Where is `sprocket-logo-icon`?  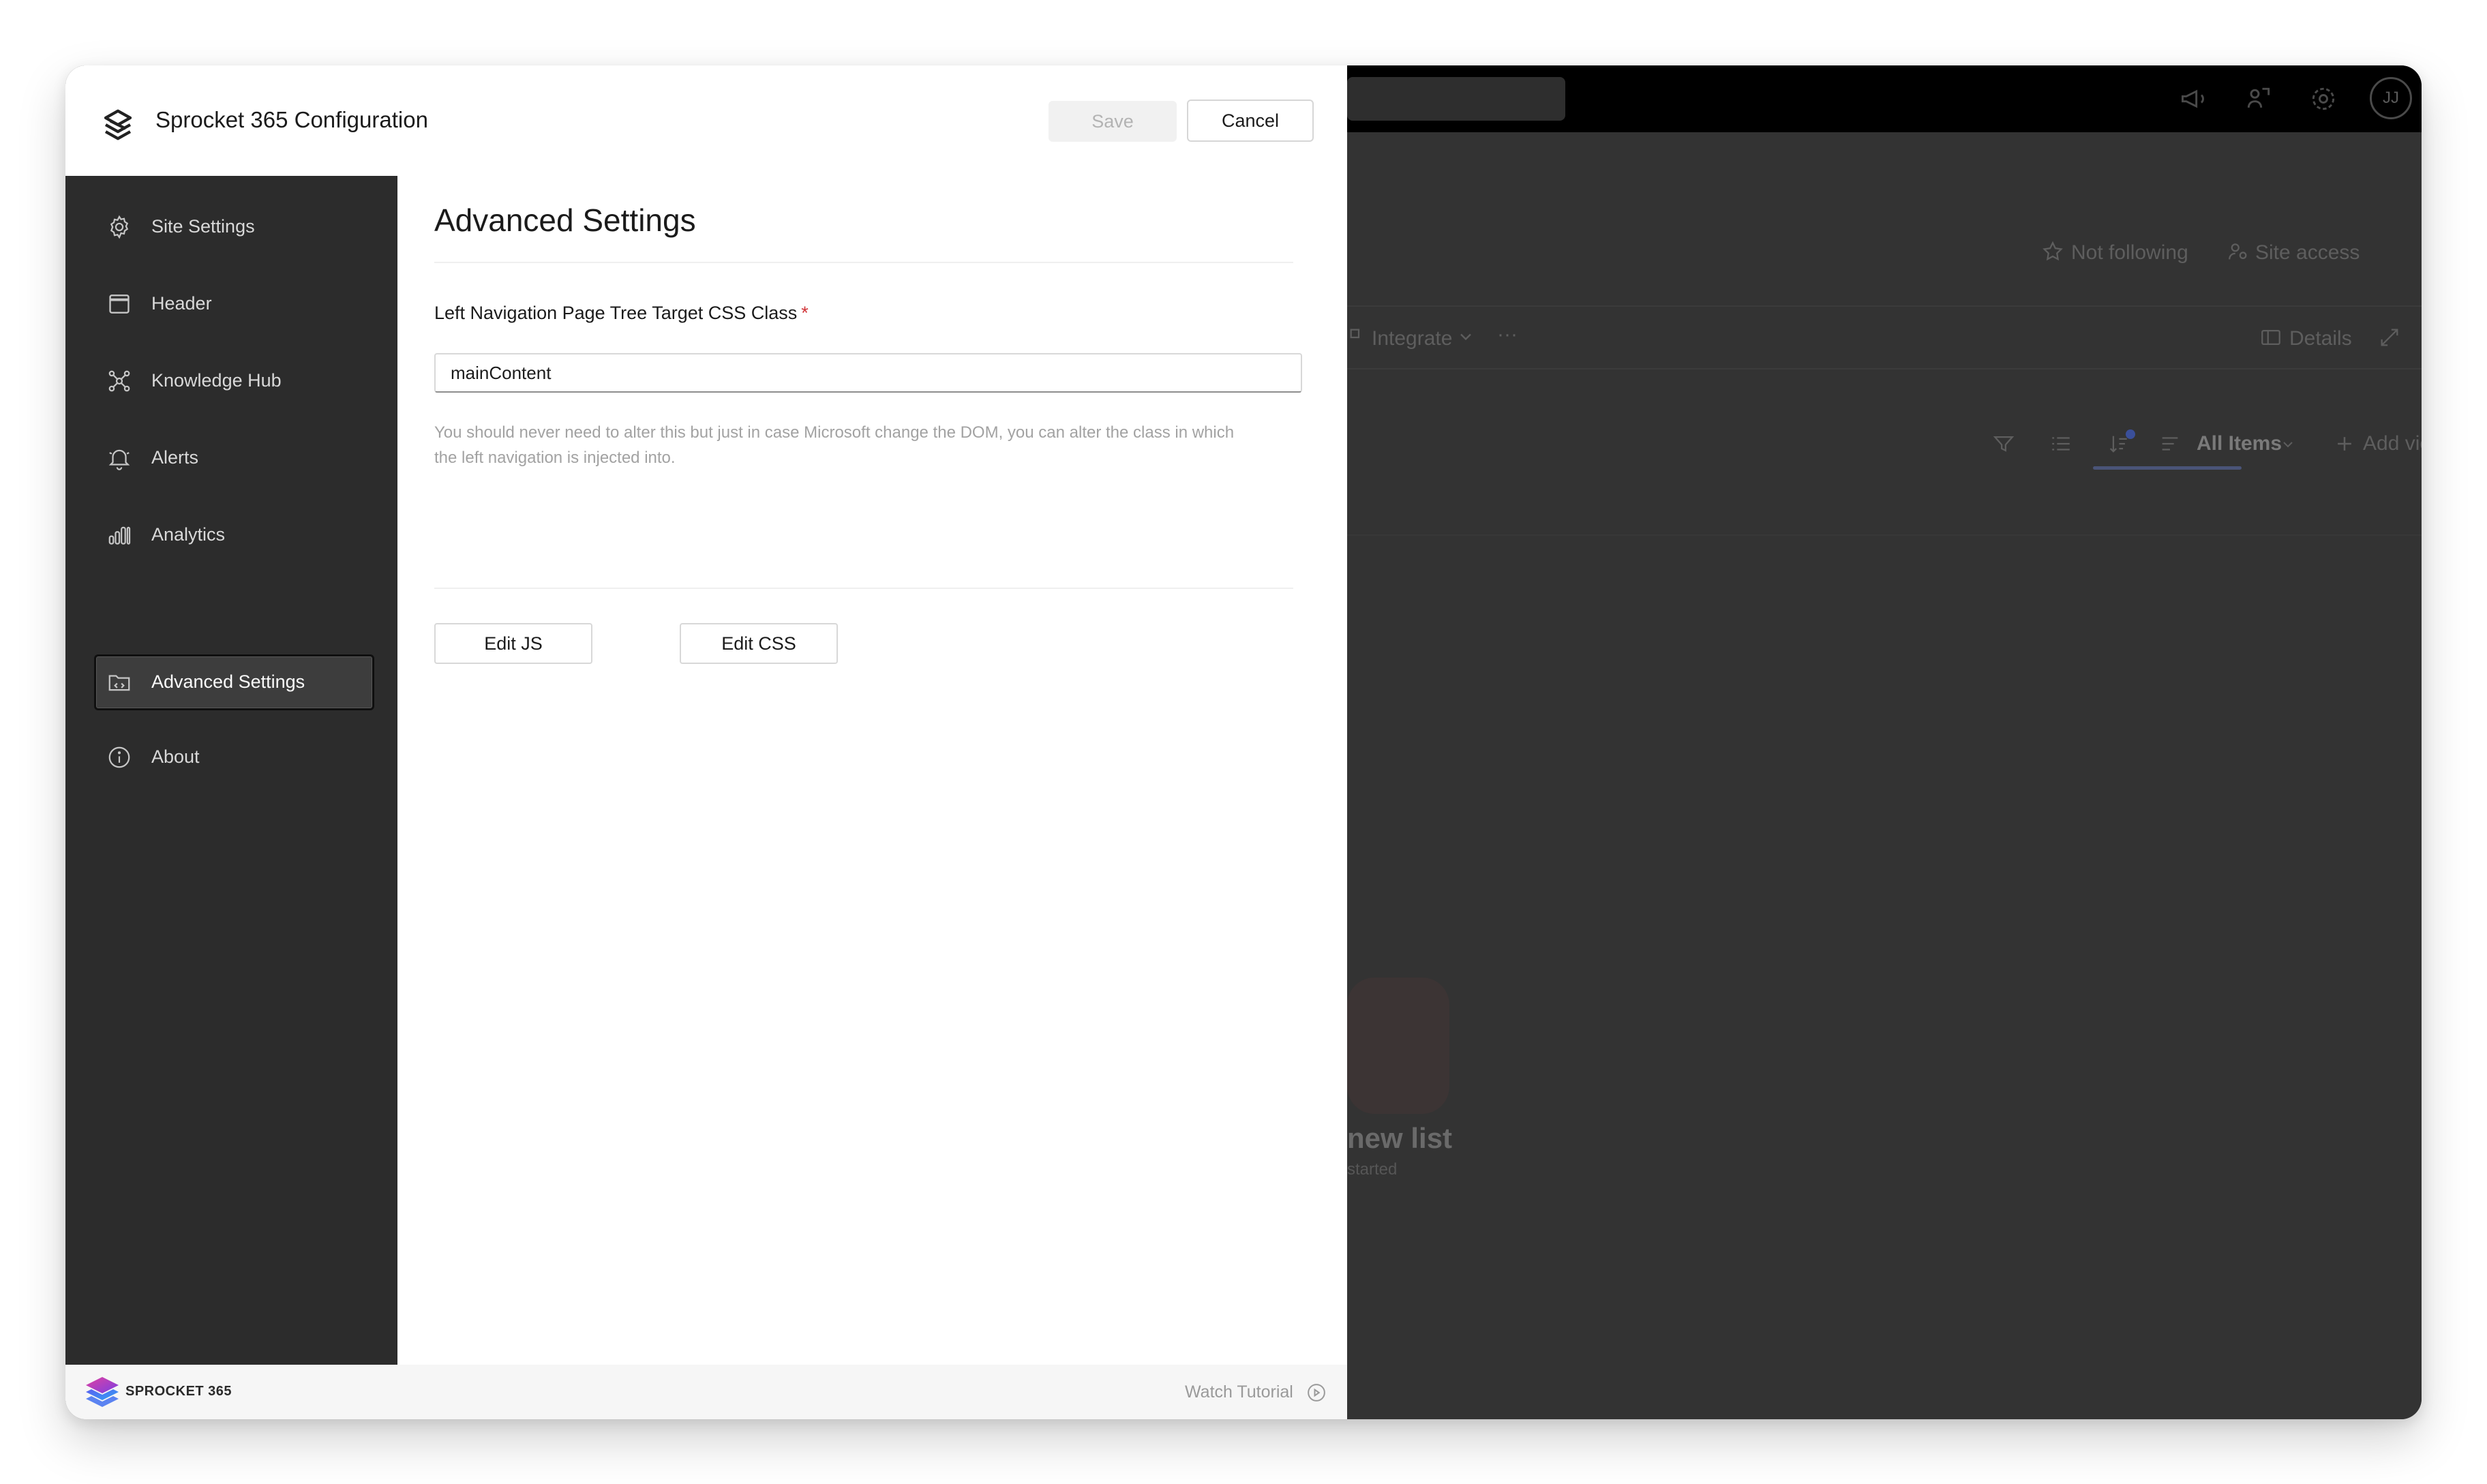 sprocket-logo-icon is located at coordinates (118, 124).